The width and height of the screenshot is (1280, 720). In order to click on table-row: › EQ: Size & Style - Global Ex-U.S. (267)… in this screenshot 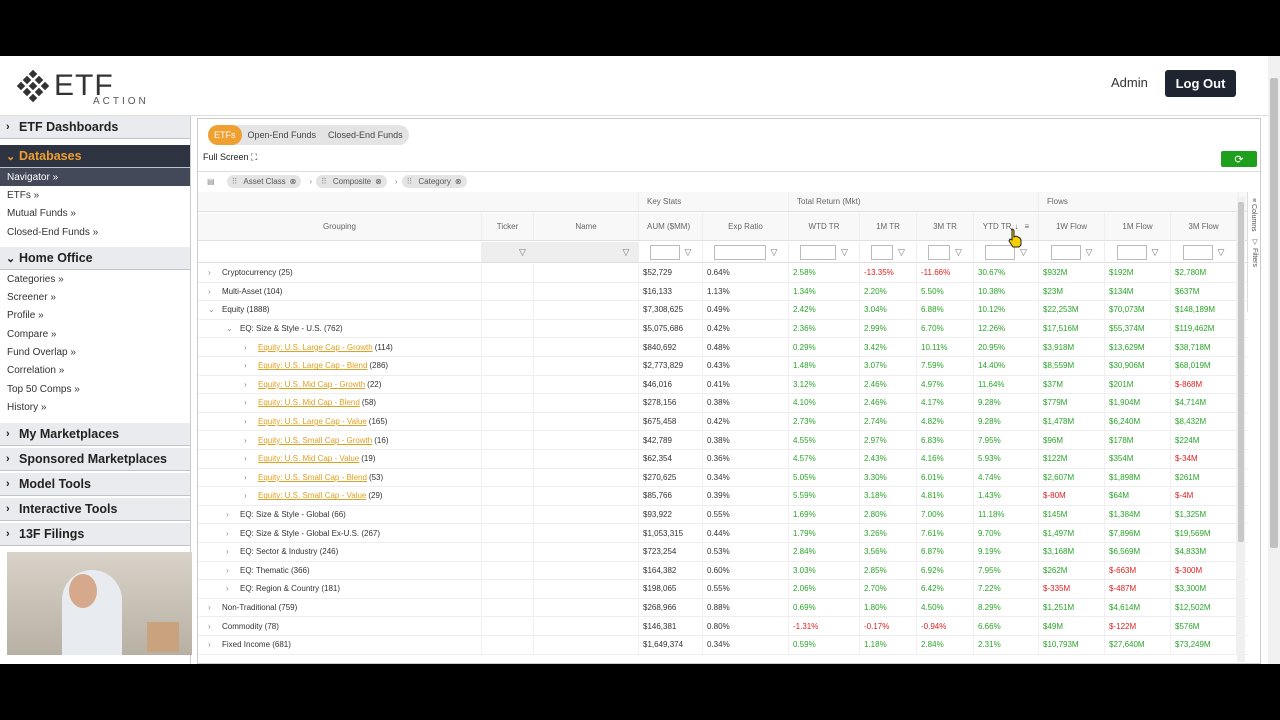, I will do `click(723, 533)`.